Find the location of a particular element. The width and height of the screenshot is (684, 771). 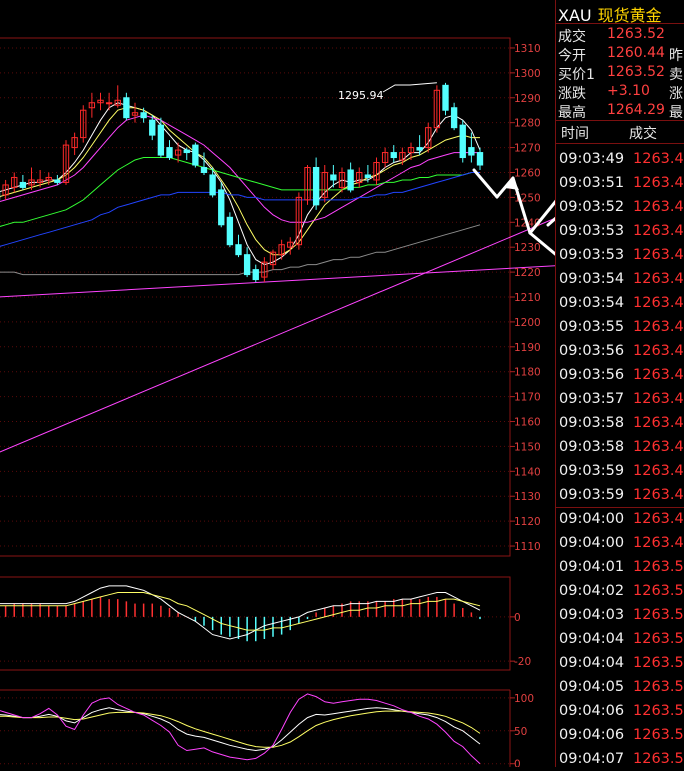

tick-price: 1263.59 is located at coordinates (658, 639).